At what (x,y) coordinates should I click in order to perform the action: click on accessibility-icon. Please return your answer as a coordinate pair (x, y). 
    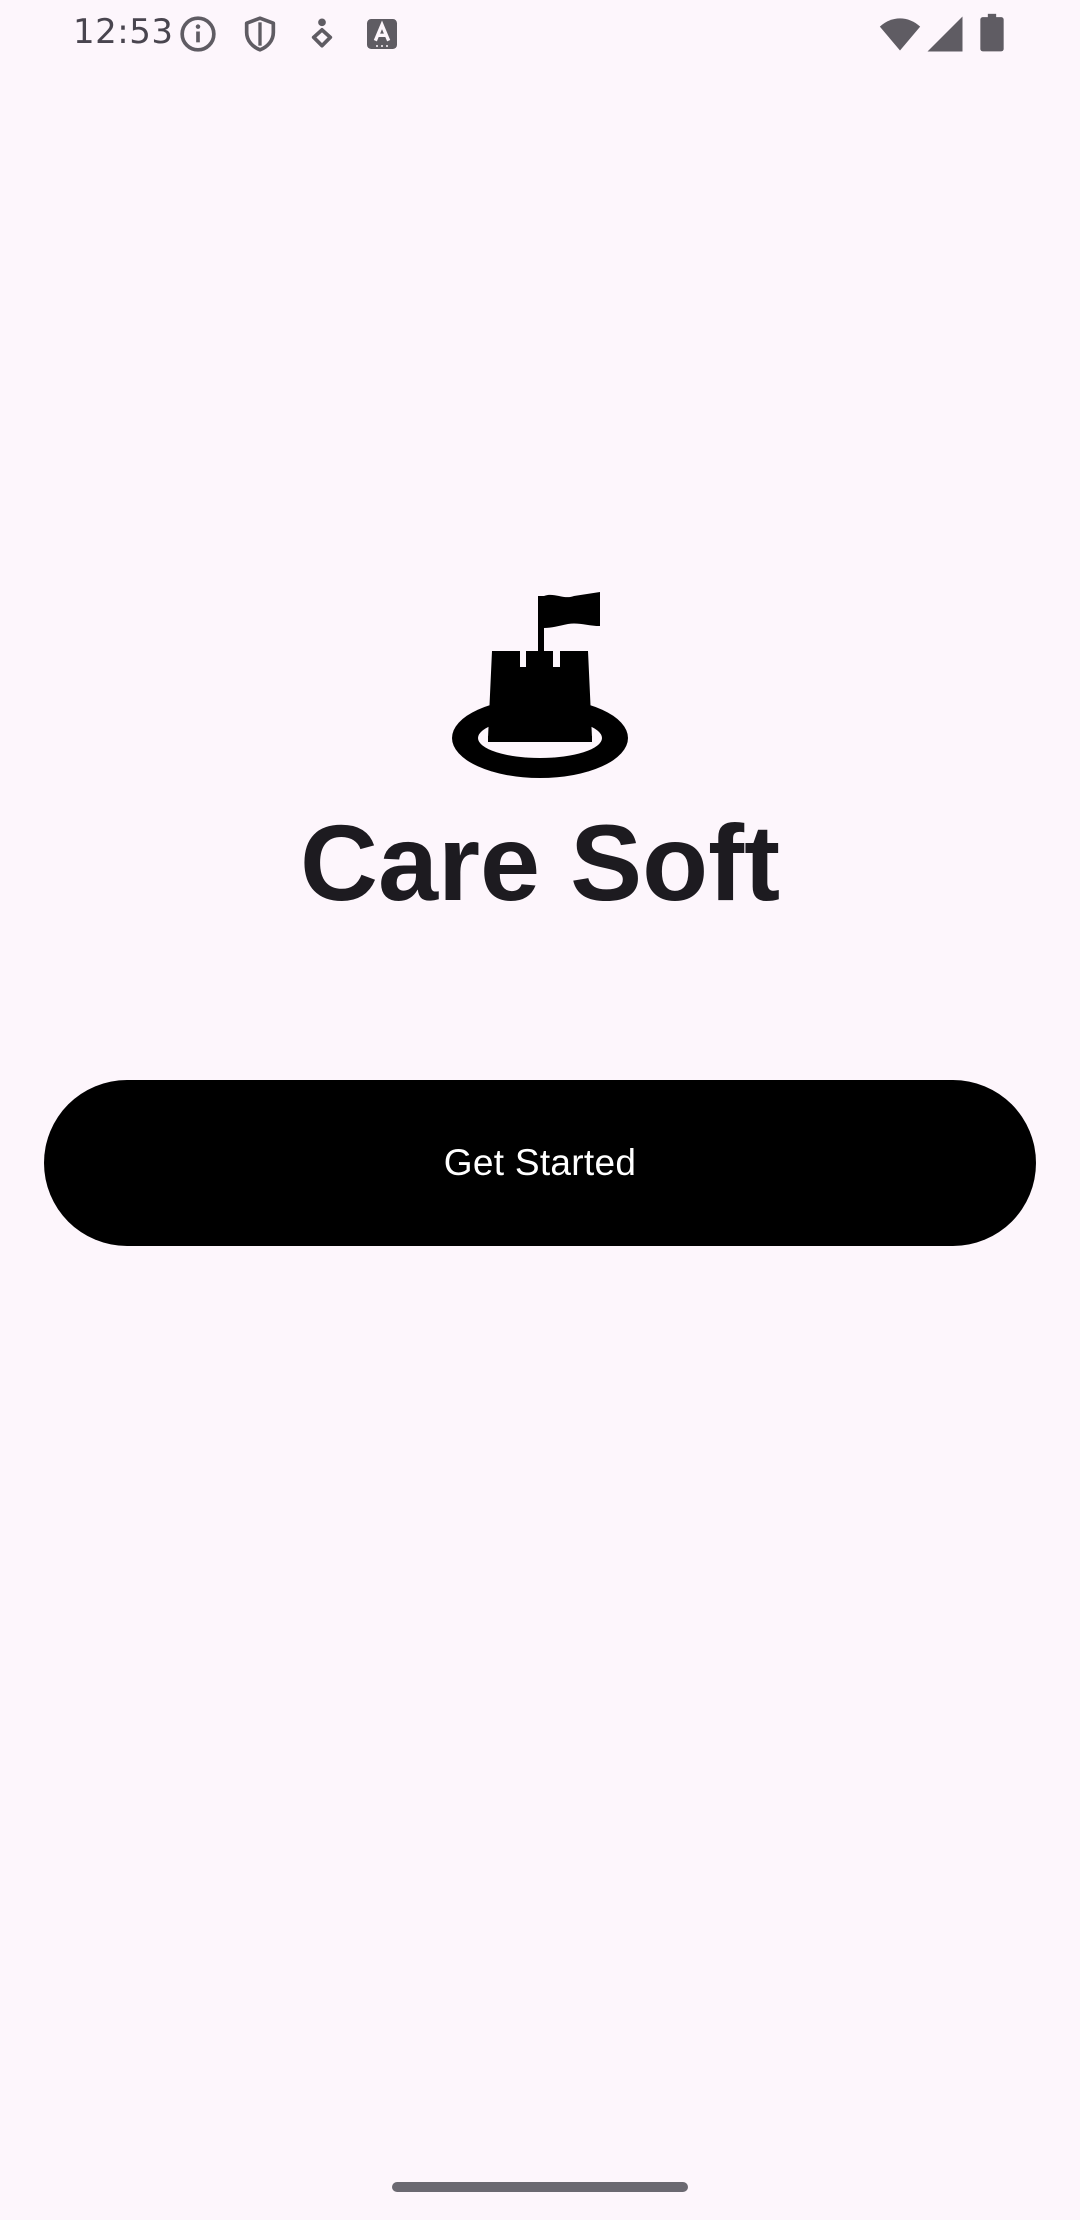
    Looking at the image, I should click on (322, 34).